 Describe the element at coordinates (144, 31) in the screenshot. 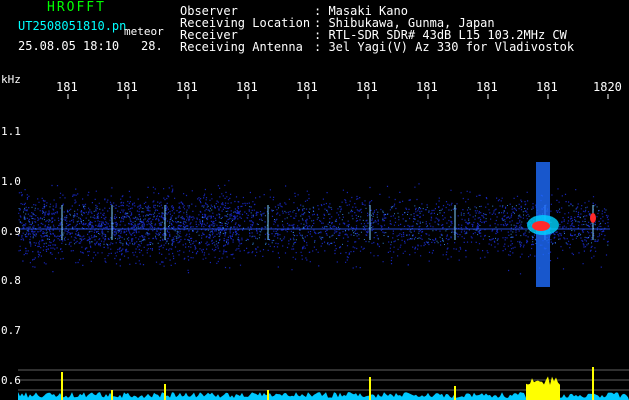

I see `file-suffix: meteor` at that location.